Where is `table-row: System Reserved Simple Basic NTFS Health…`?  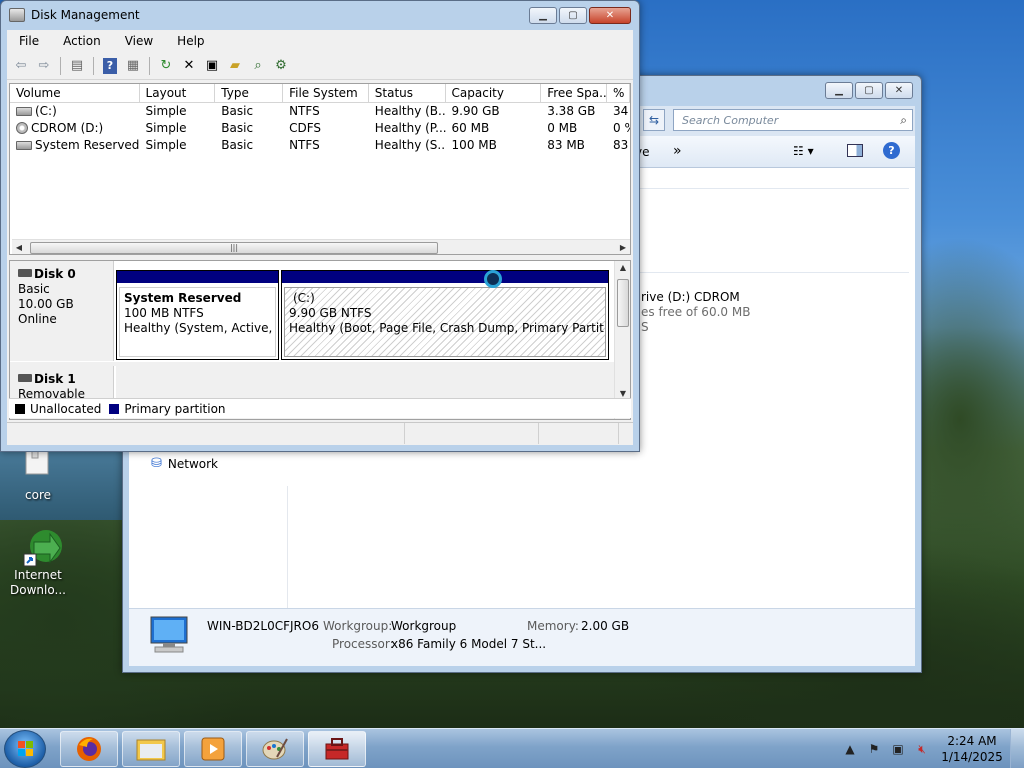 table-row: System Reserved Simple Basic NTFS Health… is located at coordinates (320, 145).